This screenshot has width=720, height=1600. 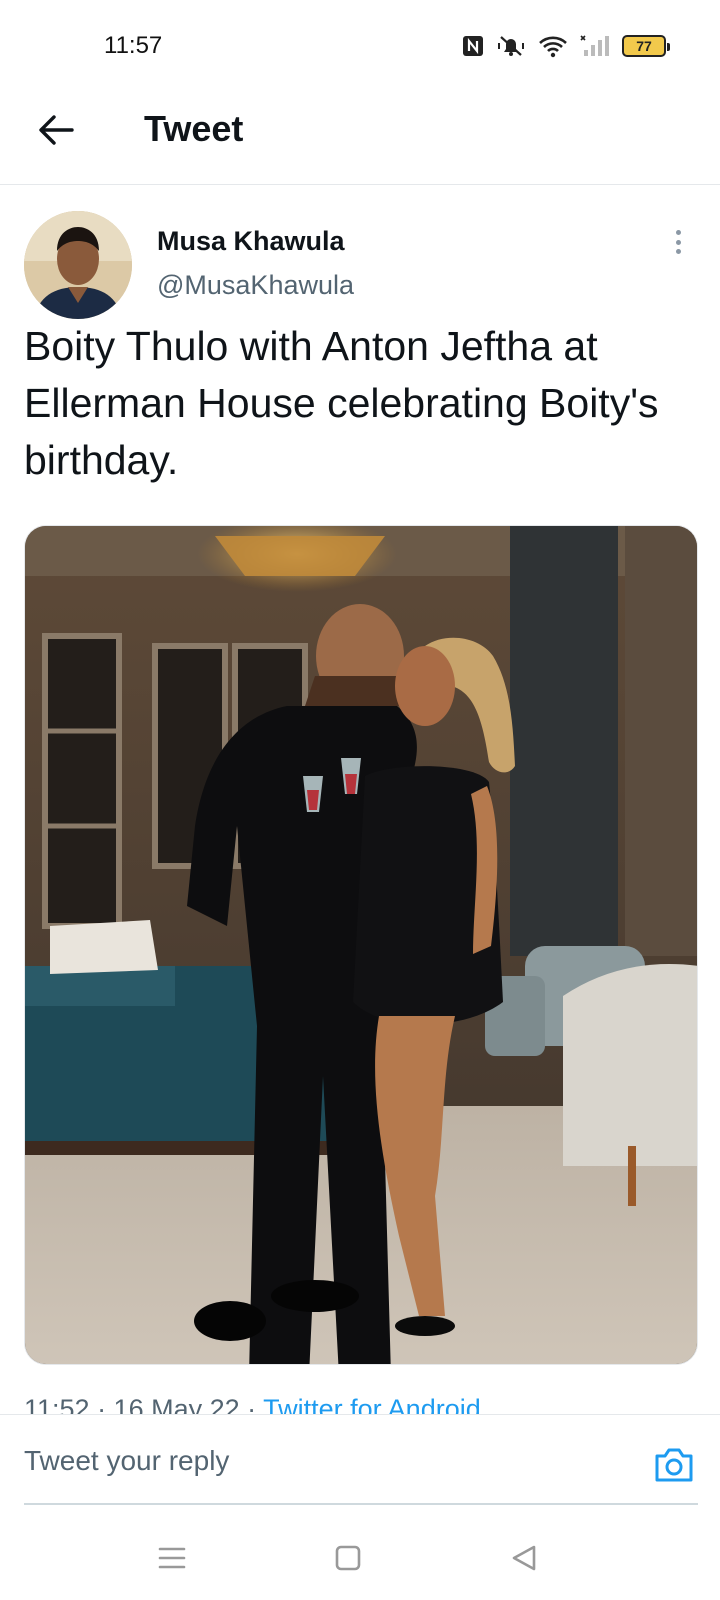 What do you see at coordinates (553, 46) in the screenshot?
I see `wifi-icon` at bounding box center [553, 46].